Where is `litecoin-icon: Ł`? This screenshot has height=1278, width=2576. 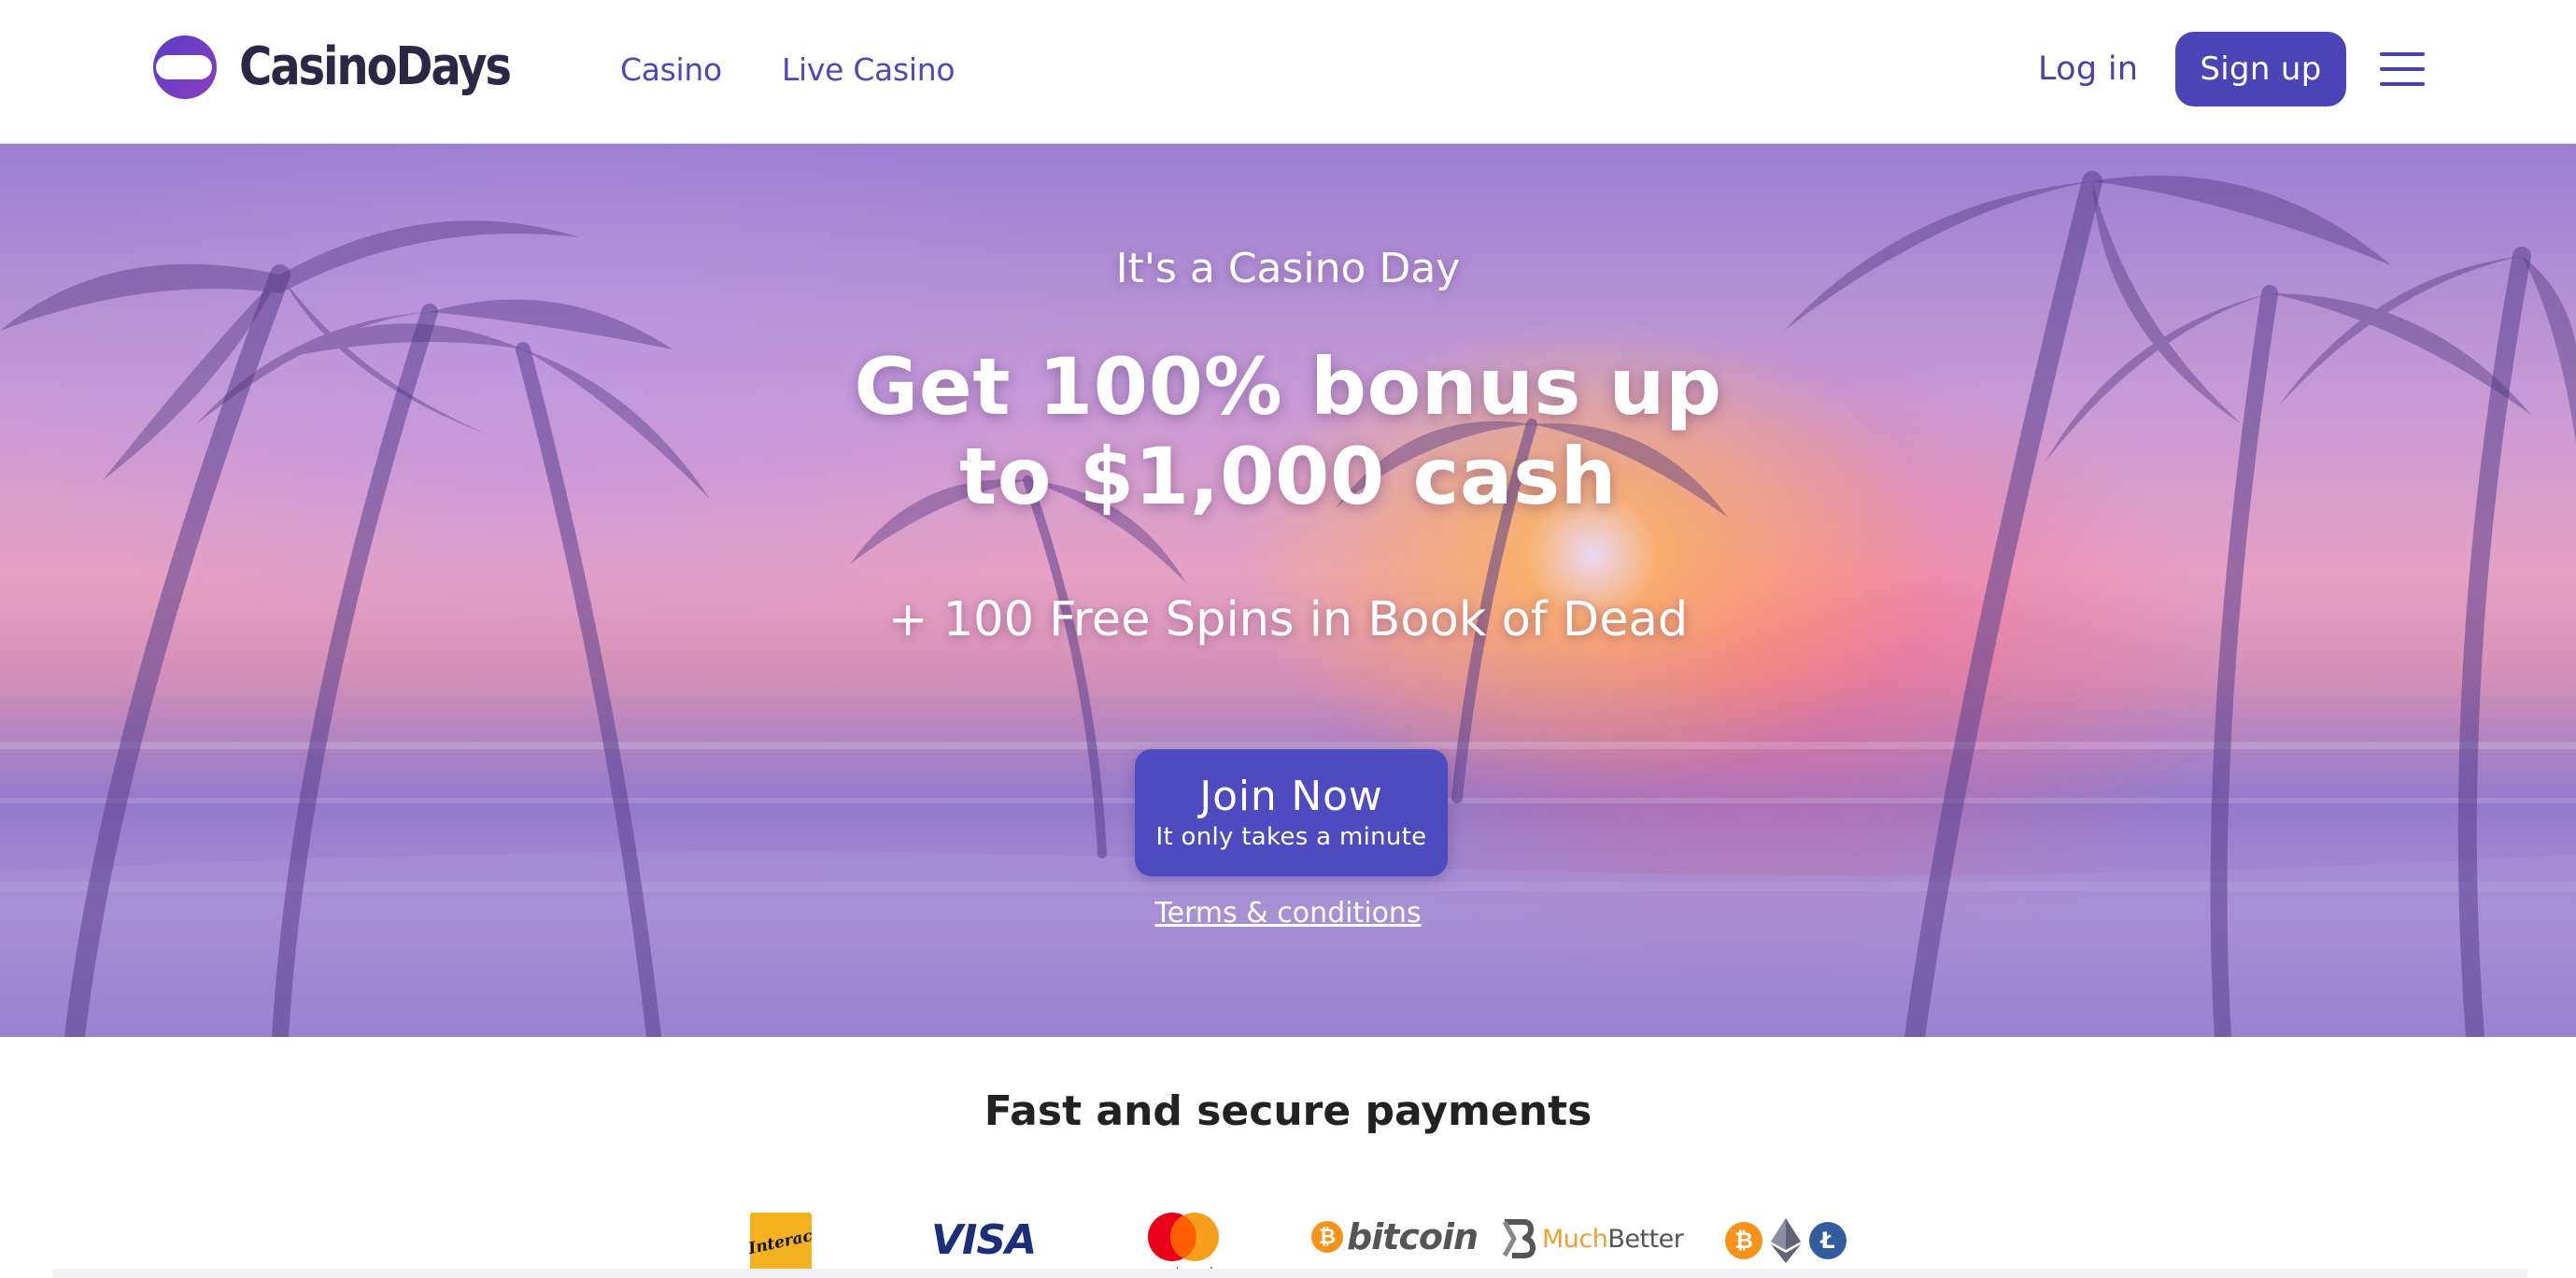 litecoin-icon: Ł is located at coordinates (1828, 1240).